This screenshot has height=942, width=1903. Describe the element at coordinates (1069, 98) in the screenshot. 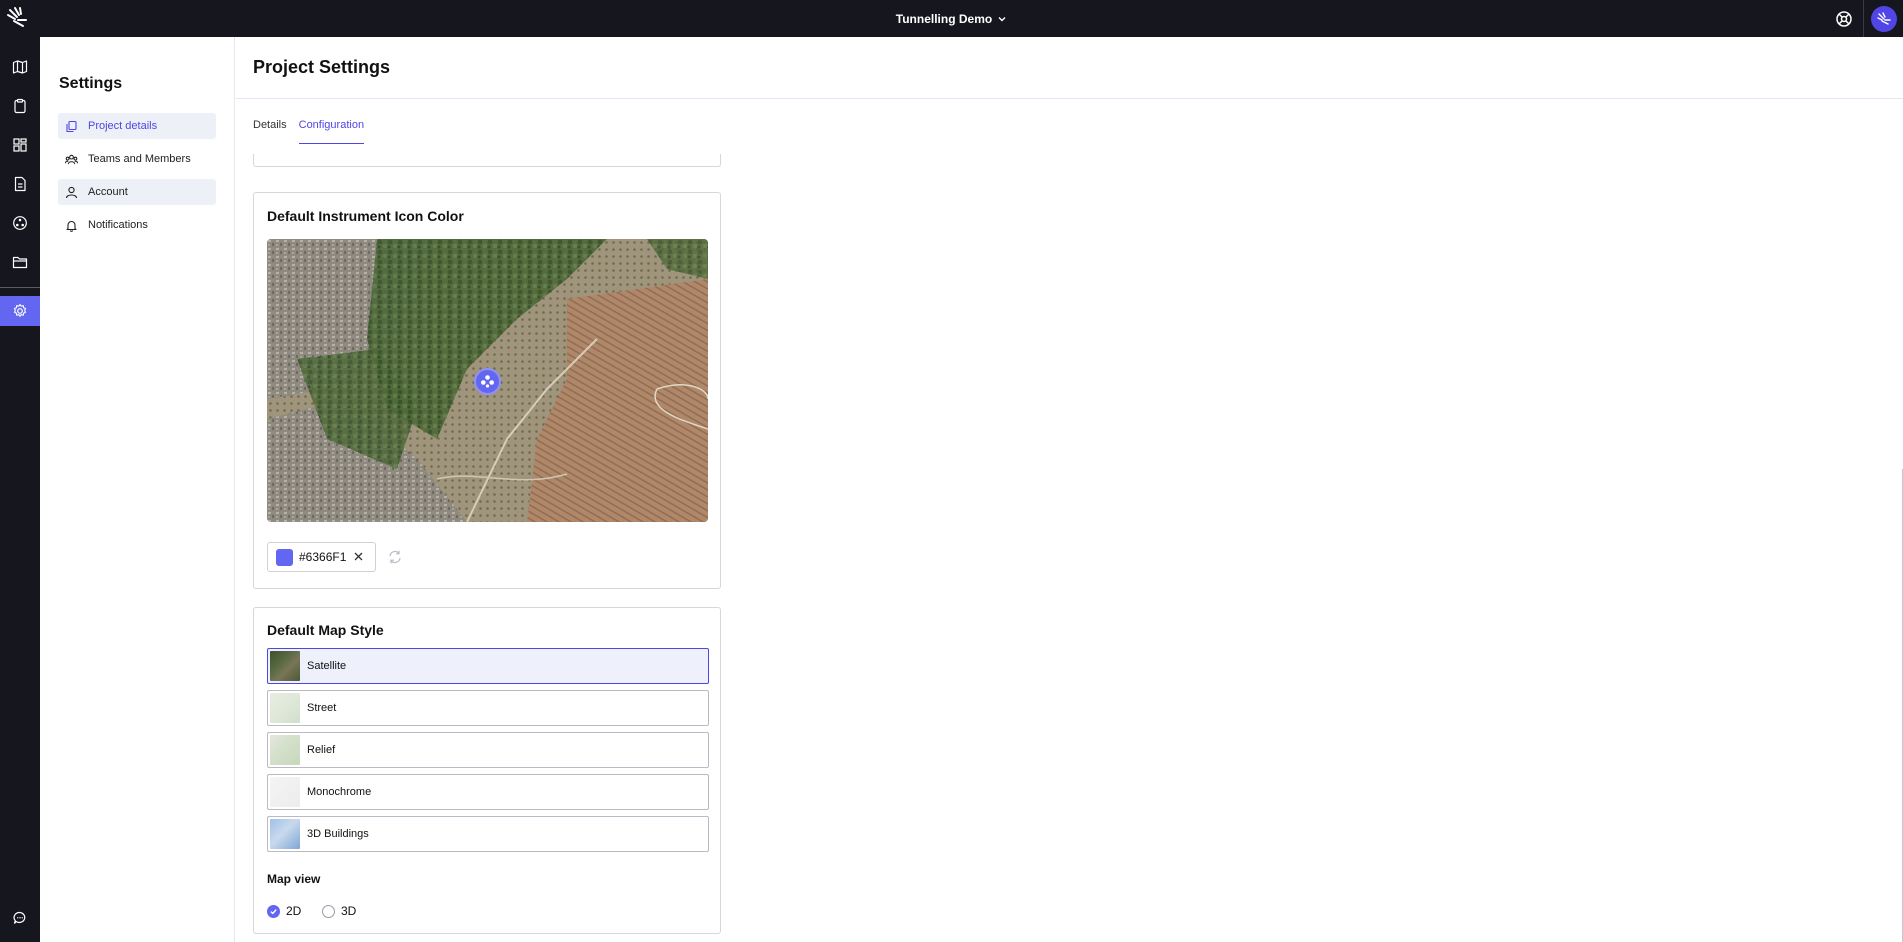

I see `header-divider` at that location.